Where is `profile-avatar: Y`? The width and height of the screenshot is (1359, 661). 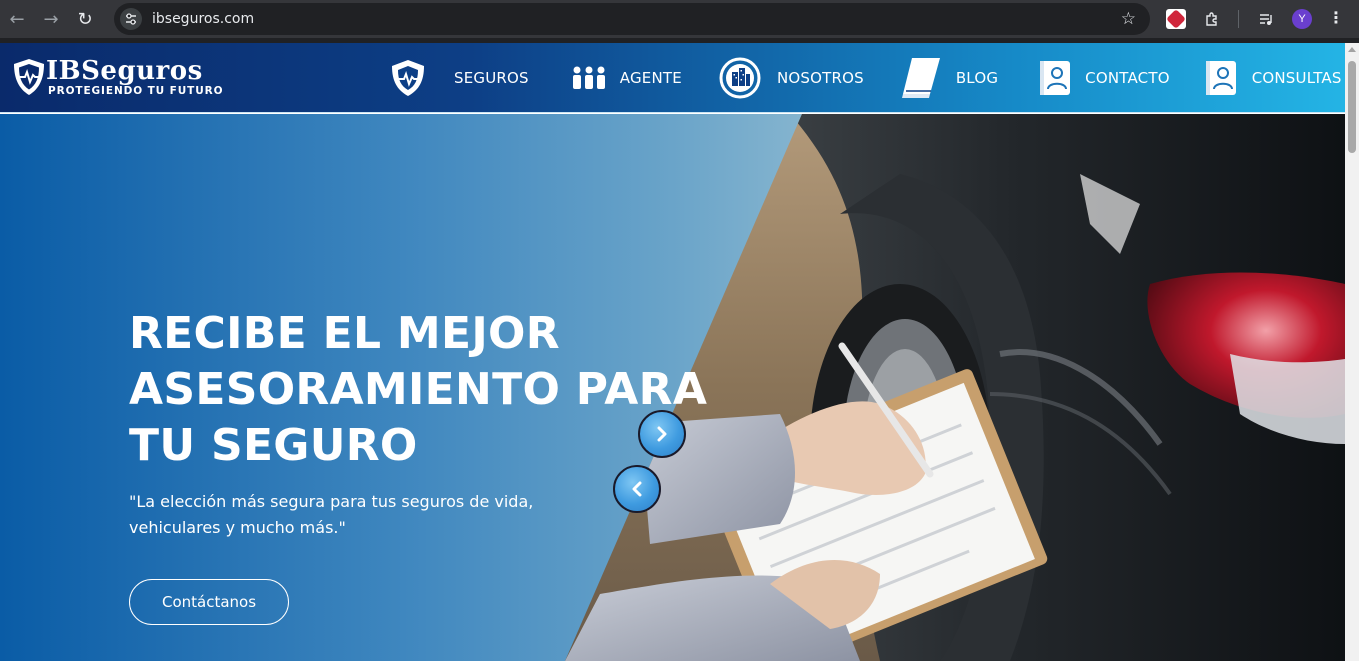
profile-avatar: Y is located at coordinates (1302, 19).